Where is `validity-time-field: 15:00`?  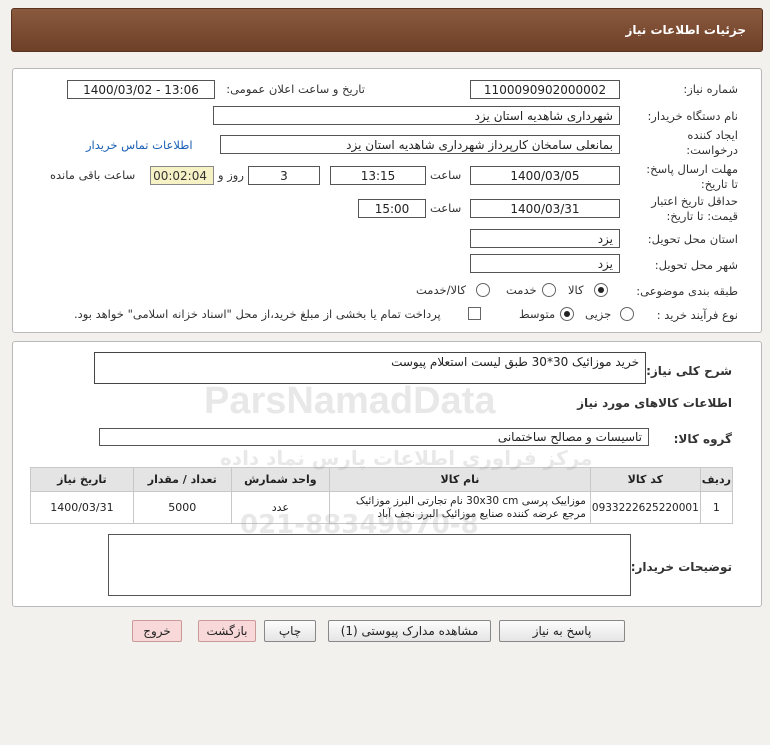
validity-time-field: 15:00 is located at coordinates (392, 208).